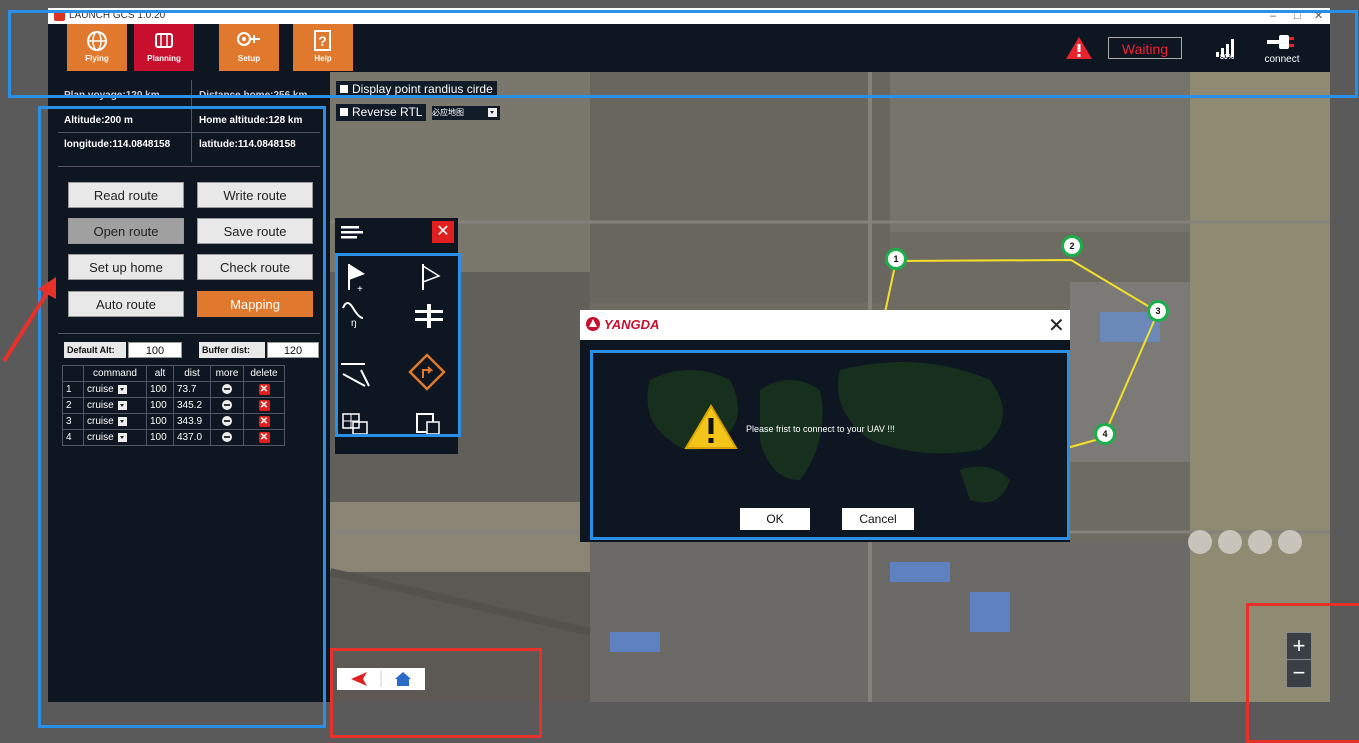 The image size is (1359, 743). I want to click on annotation-arrow, so click(29, 320).